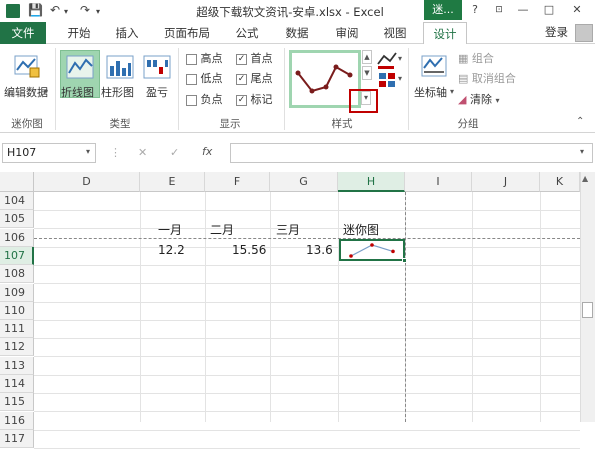  Describe the element at coordinates (17, 329) in the screenshot. I see `row-header-111: 111` at that location.